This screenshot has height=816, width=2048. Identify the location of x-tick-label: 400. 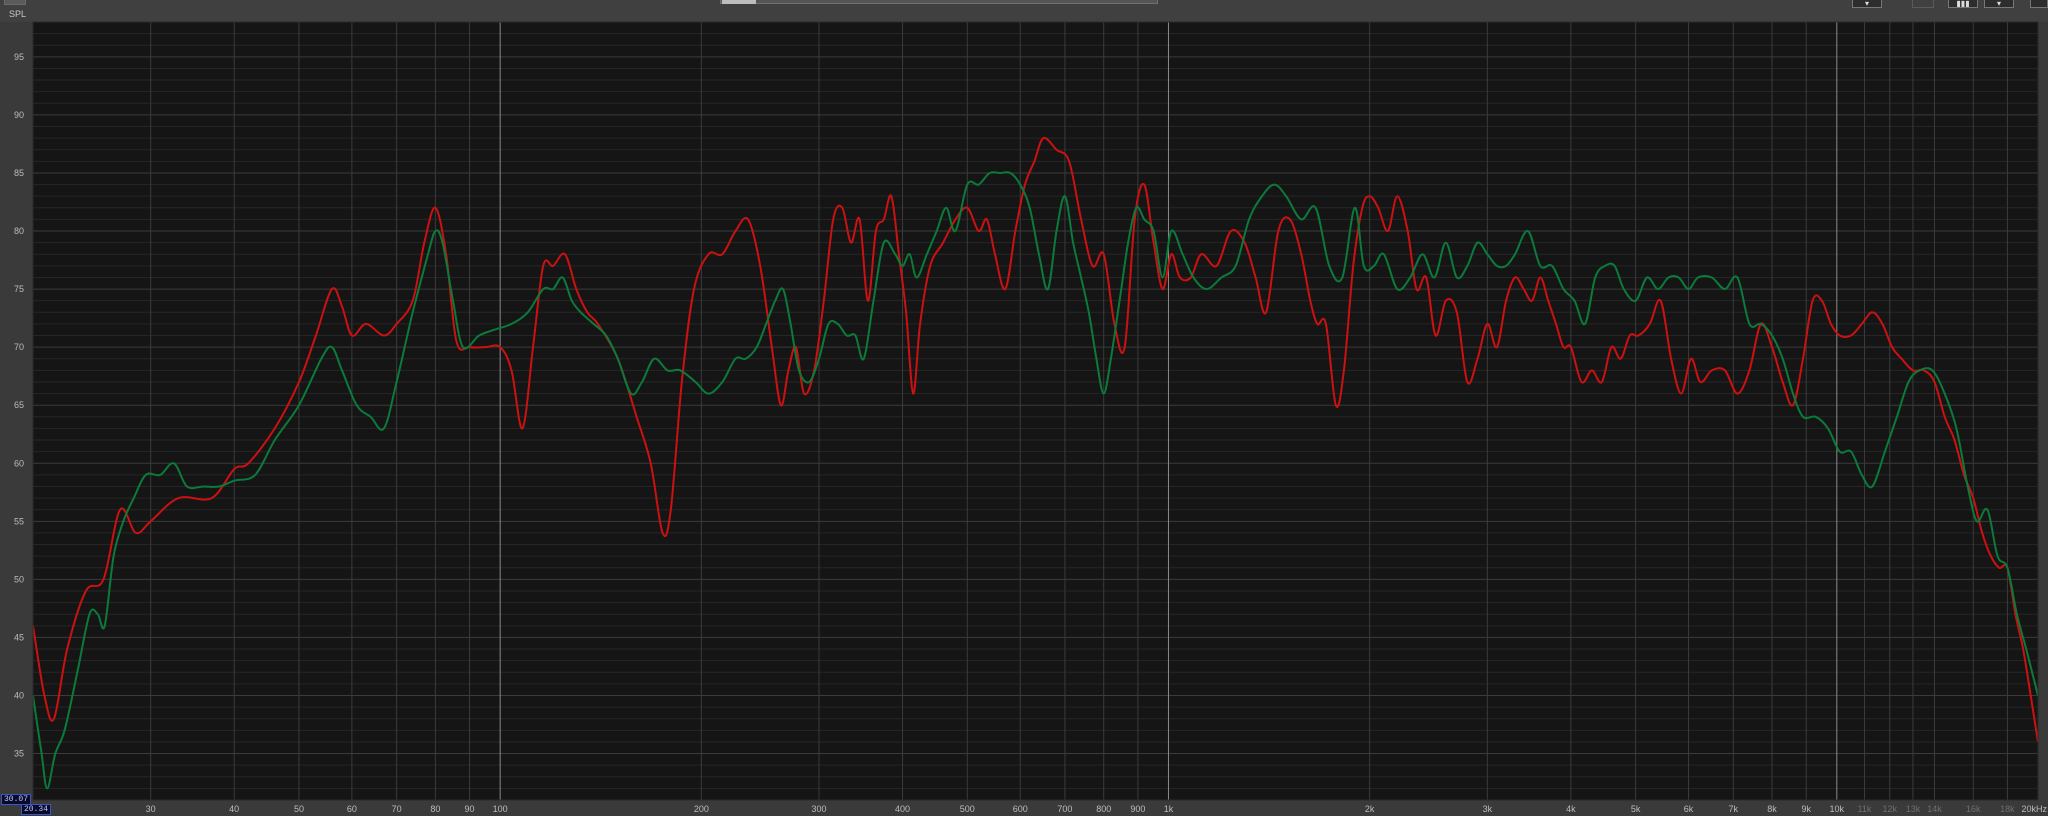
(902, 809).